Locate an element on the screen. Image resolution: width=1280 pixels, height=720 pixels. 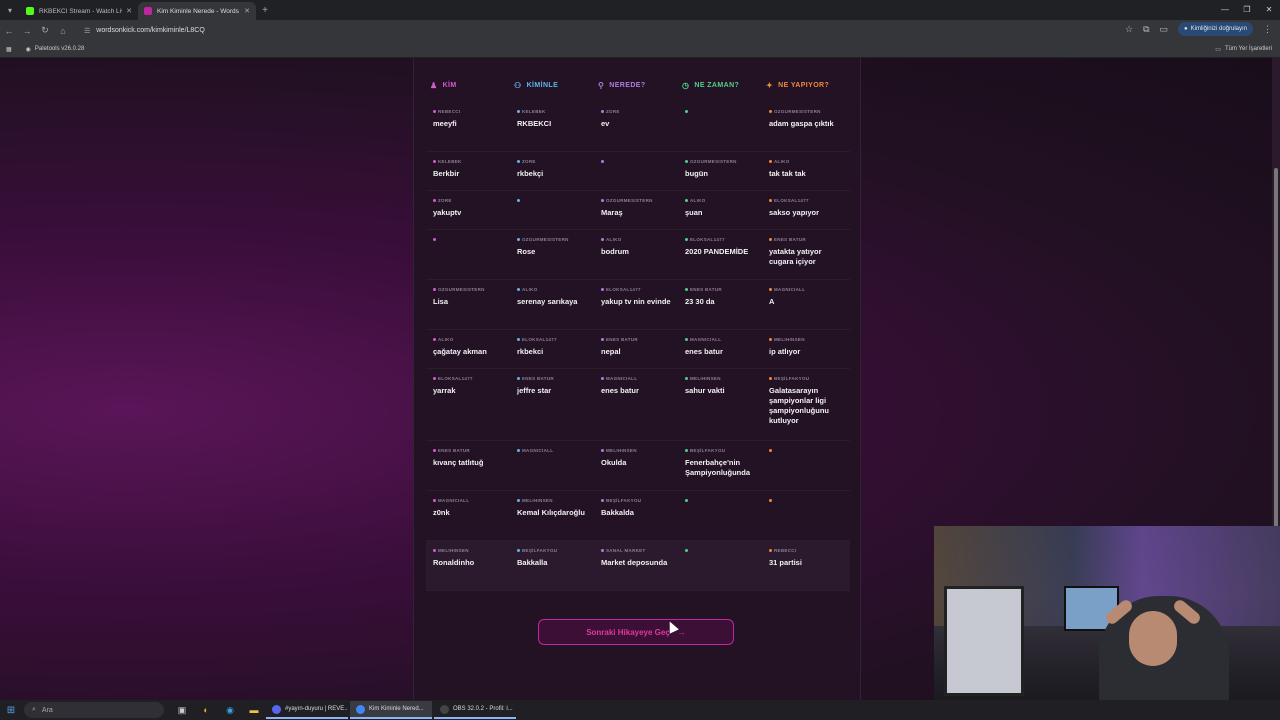
column-header: ✦ NE YAPIYOR? is located at coordinates (808, 85).